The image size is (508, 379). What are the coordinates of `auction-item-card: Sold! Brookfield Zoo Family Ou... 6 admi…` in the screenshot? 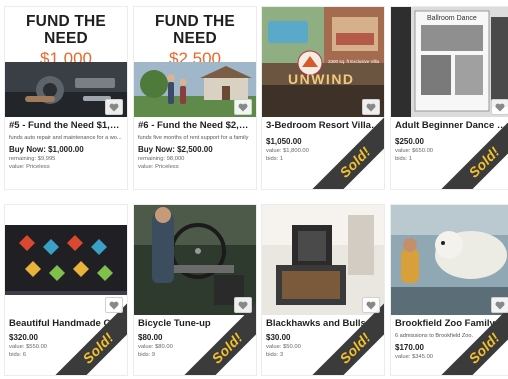 It's located at (449, 290).